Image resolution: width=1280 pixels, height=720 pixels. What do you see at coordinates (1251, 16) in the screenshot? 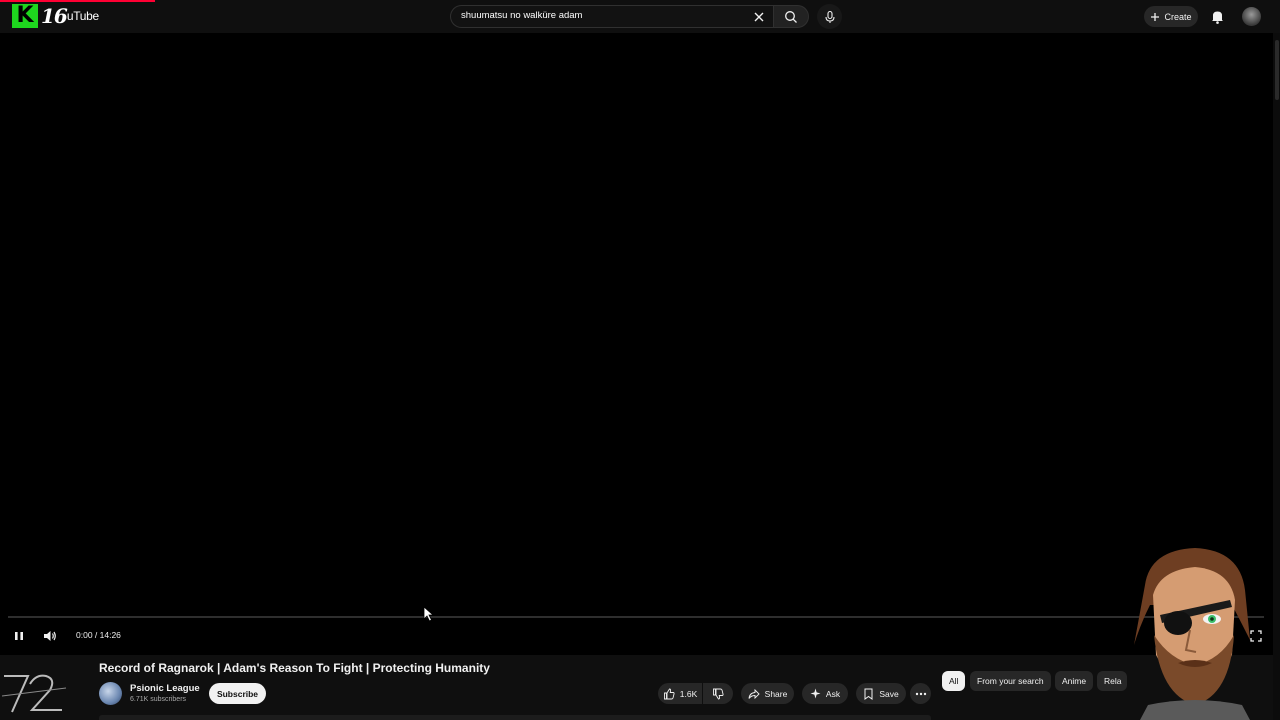
I see `account-avatar` at bounding box center [1251, 16].